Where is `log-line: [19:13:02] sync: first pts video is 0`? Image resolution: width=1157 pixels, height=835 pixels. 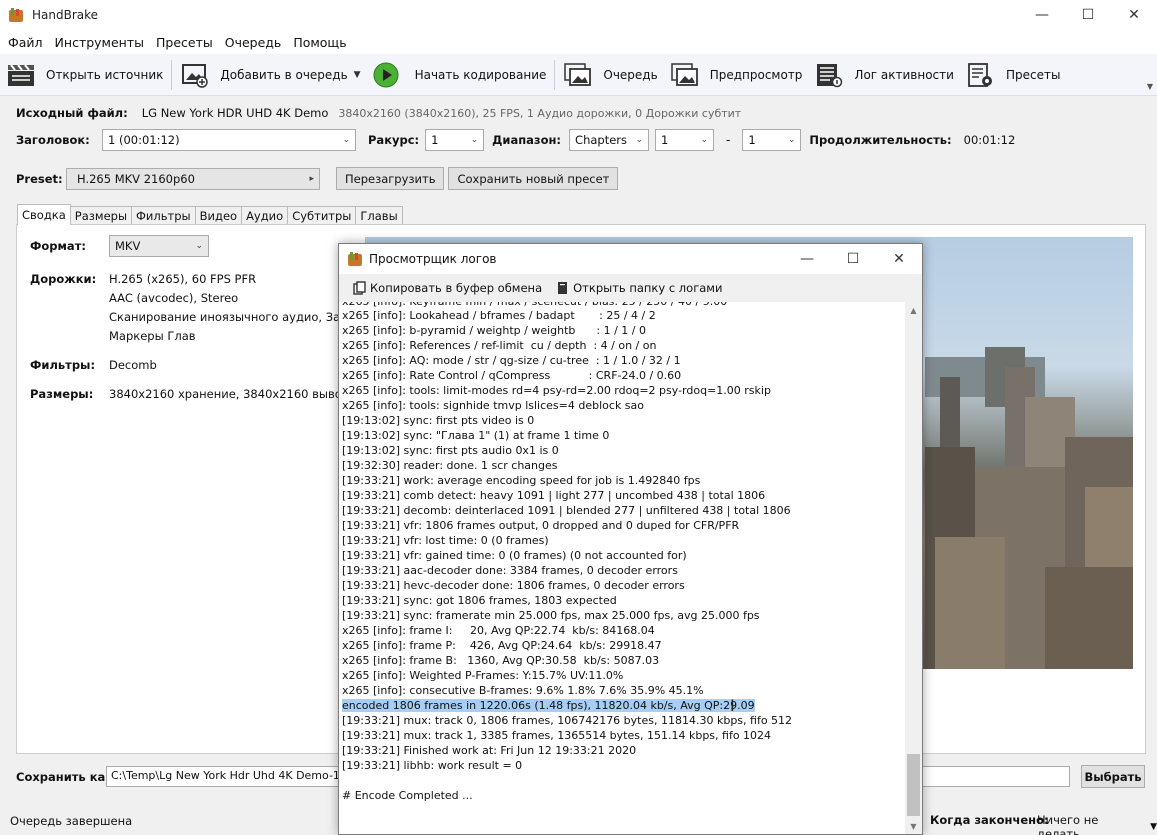
log-line: [19:13:02] sync: first pts video is 0 is located at coordinates (438, 420).